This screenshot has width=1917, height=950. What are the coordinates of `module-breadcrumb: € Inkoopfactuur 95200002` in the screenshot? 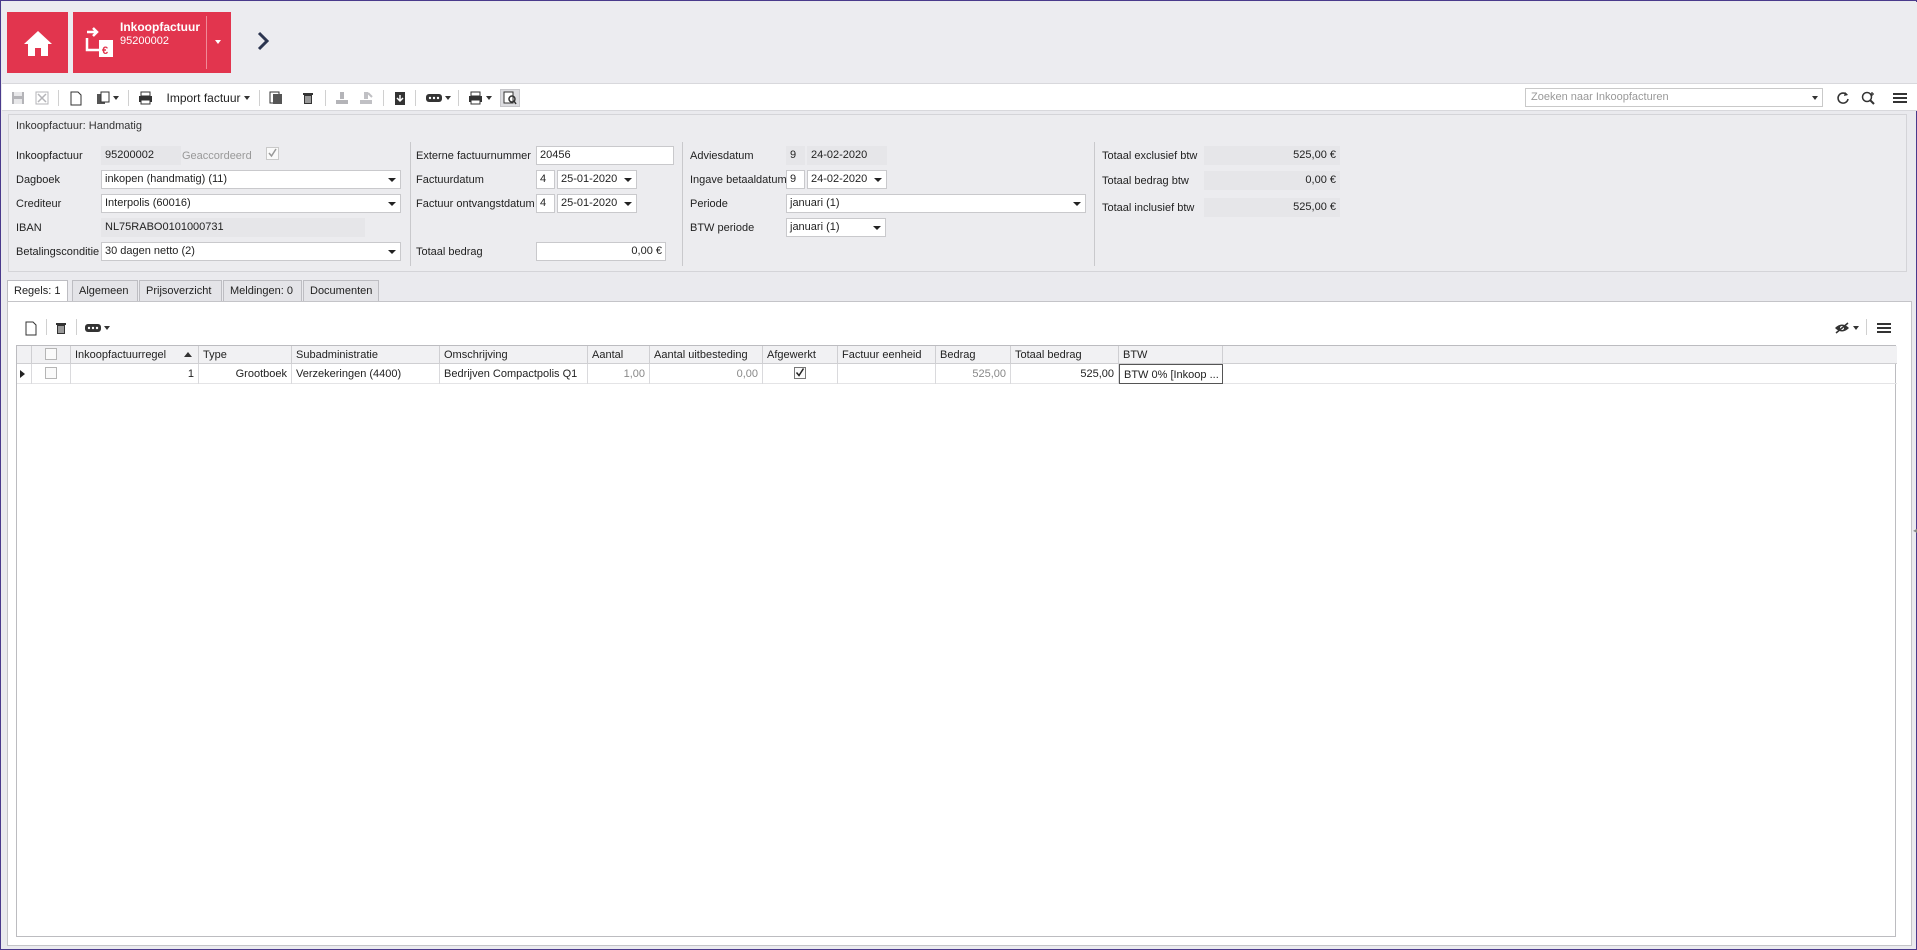 It's located at (152, 42).